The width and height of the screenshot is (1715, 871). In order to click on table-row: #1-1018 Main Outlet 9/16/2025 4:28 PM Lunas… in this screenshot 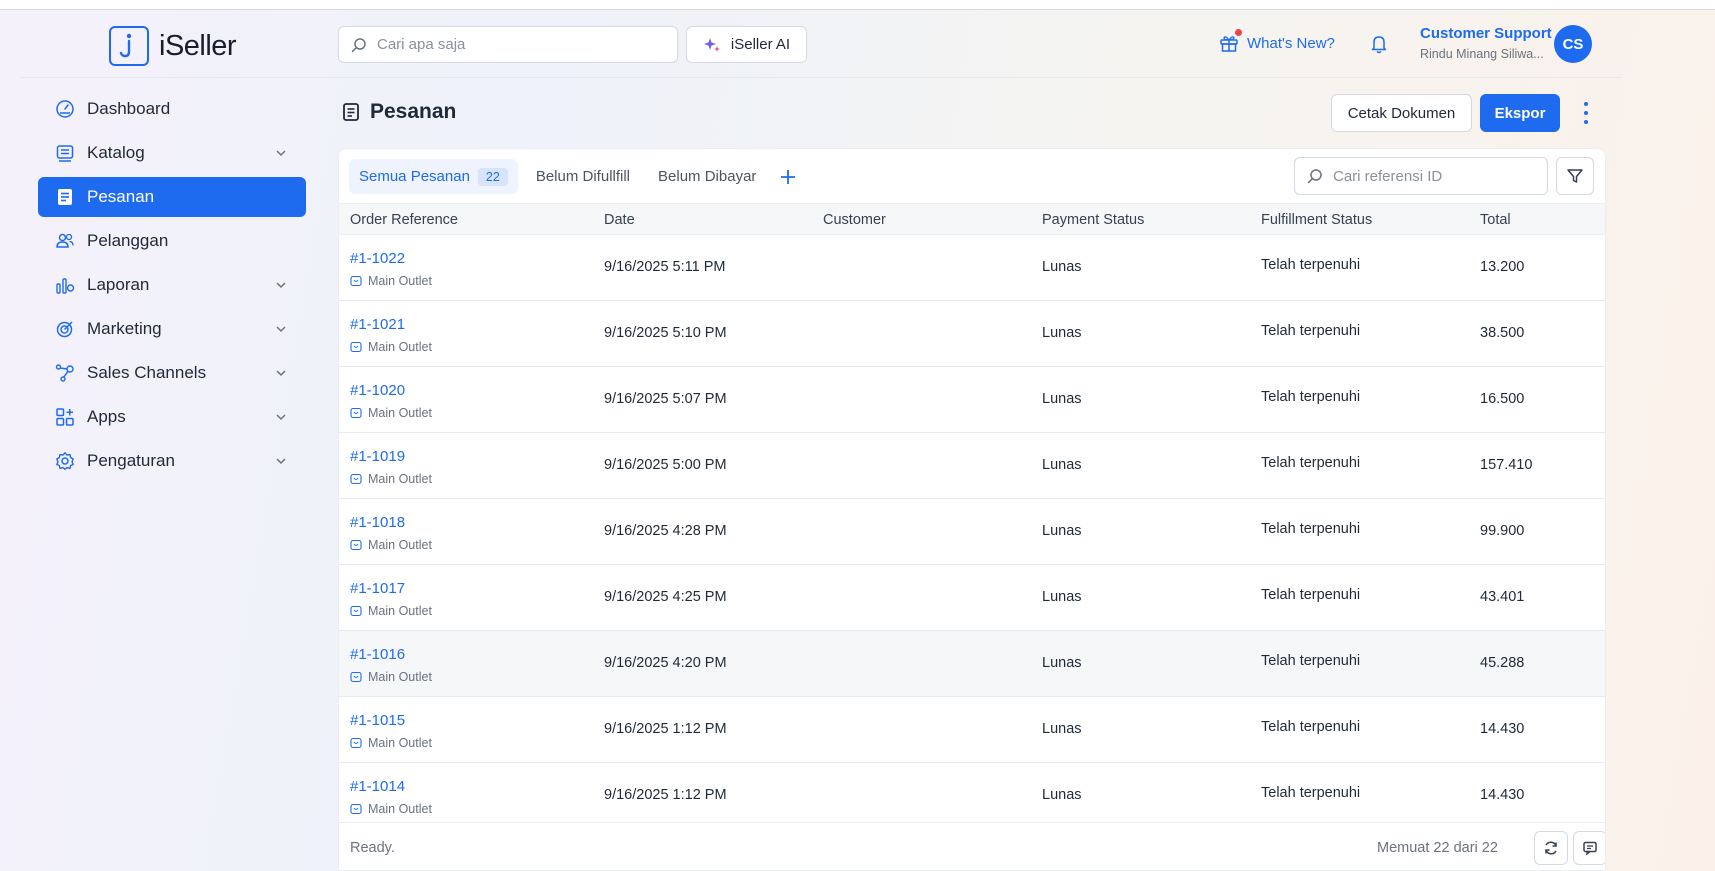, I will do `click(972, 532)`.